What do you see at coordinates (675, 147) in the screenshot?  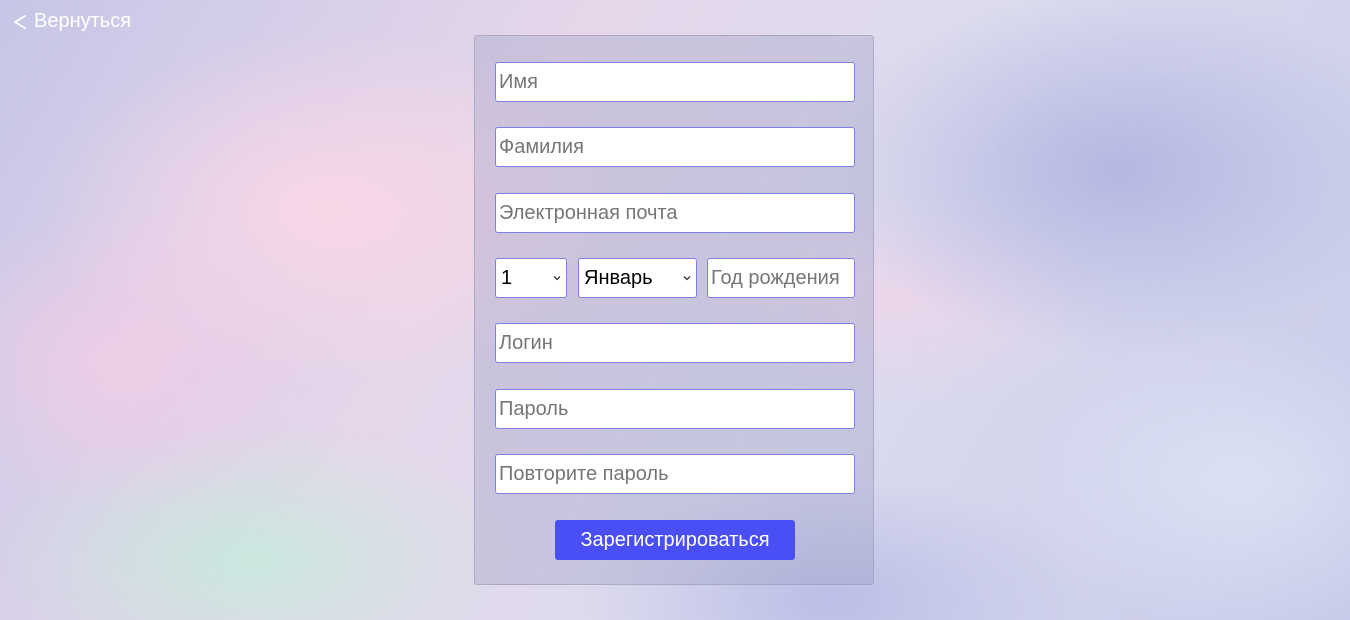 I see `last-name-input` at bounding box center [675, 147].